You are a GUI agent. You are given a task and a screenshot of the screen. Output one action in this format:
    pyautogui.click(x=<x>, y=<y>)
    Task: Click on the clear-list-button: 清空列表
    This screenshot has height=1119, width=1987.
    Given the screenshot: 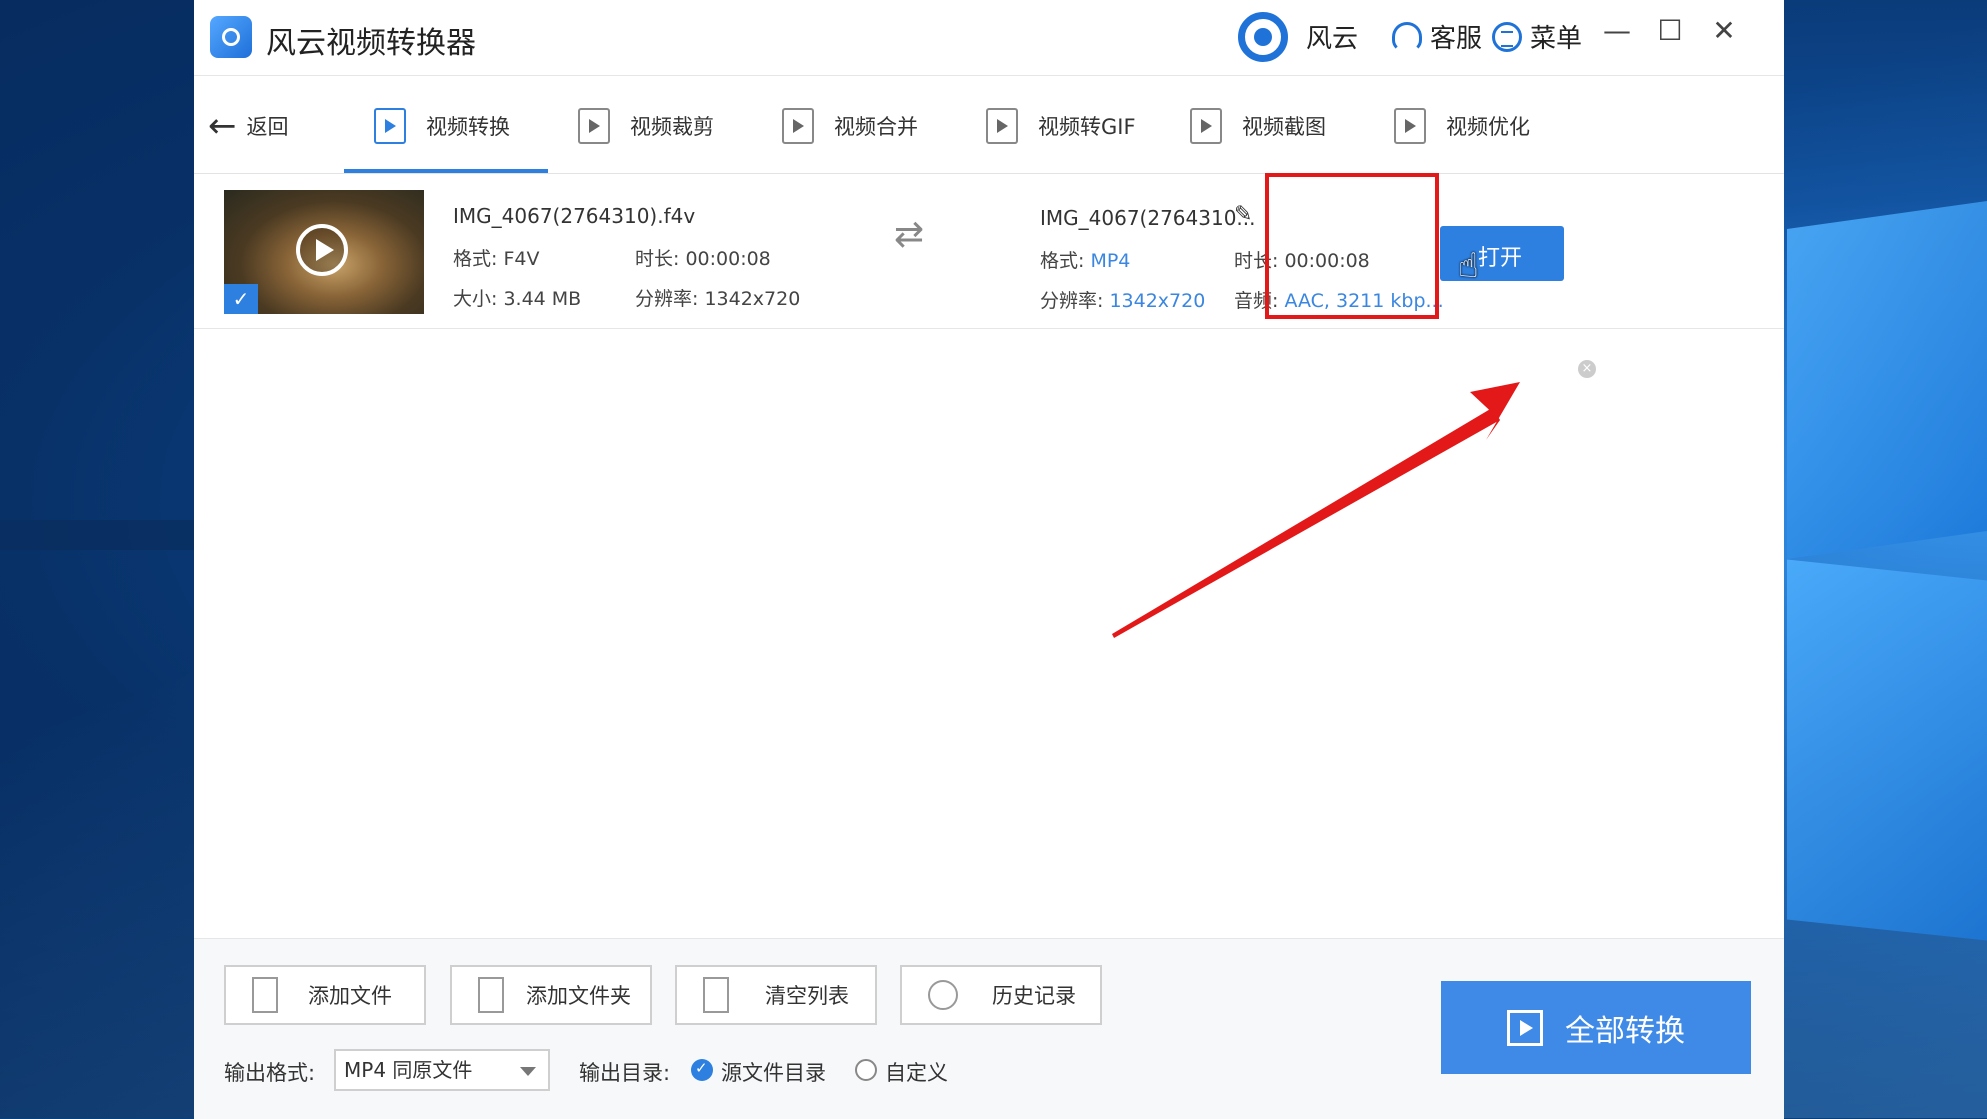 What is the action you would take?
    pyautogui.click(x=776, y=995)
    